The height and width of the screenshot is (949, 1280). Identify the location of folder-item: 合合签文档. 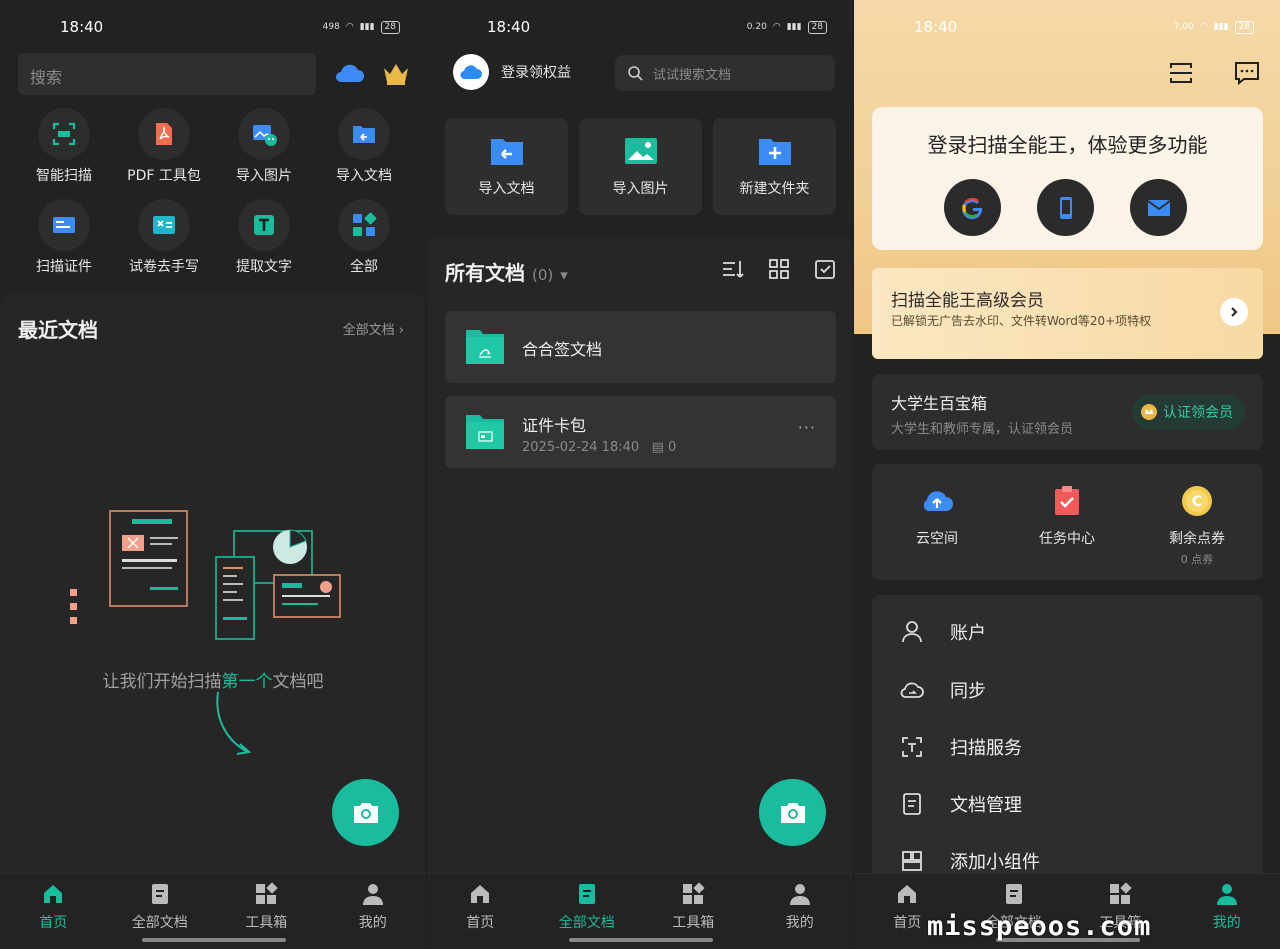
(640, 347).